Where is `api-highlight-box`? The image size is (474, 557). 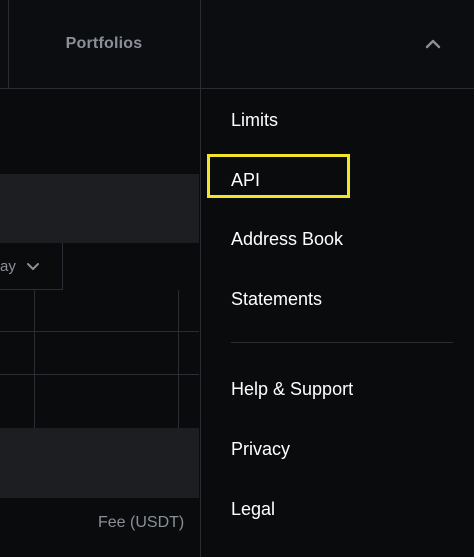 api-highlight-box is located at coordinates (278, 176).